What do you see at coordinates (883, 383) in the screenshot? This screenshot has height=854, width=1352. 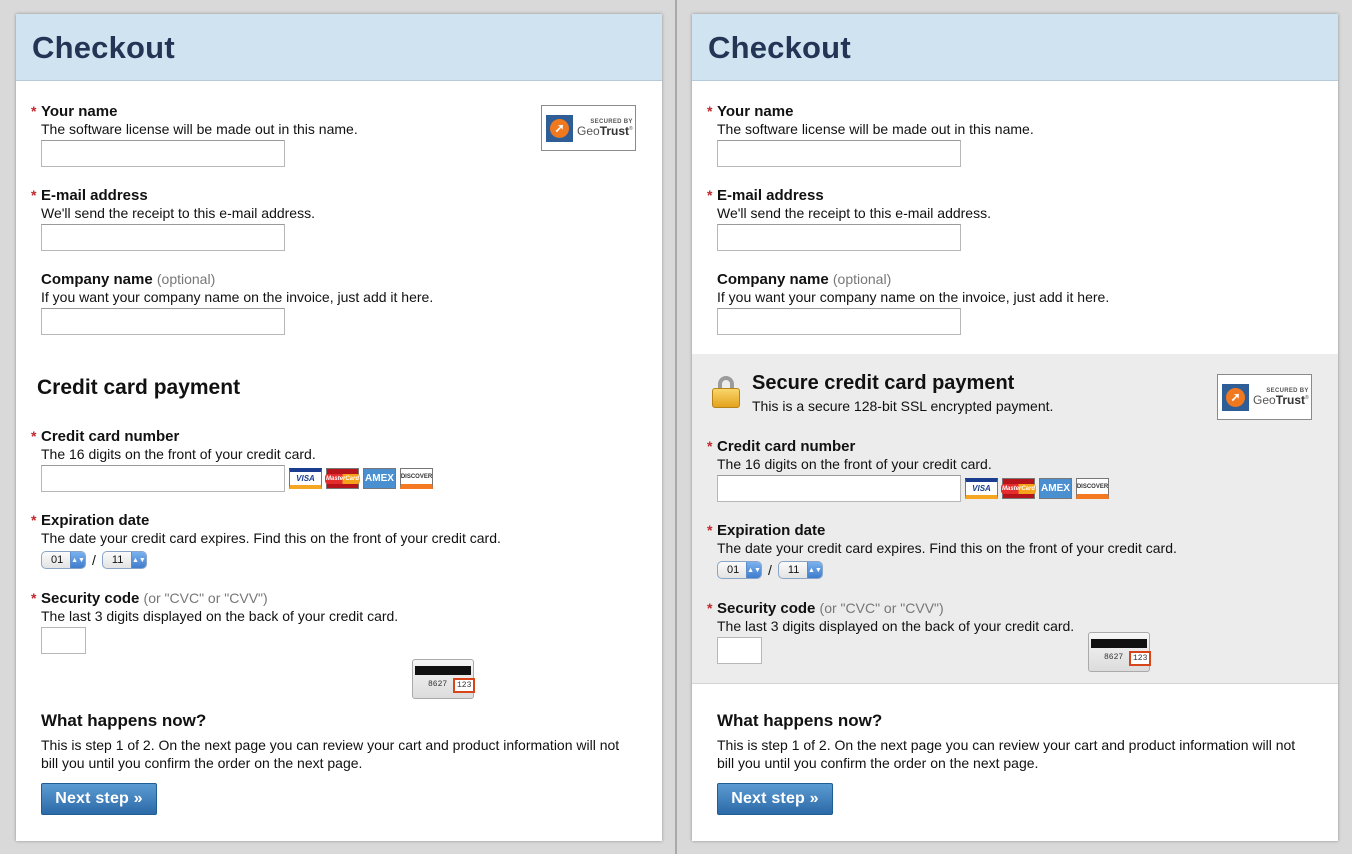 I see `payment-section-title: Secure credit card payment` at bounding box center [883, 383].